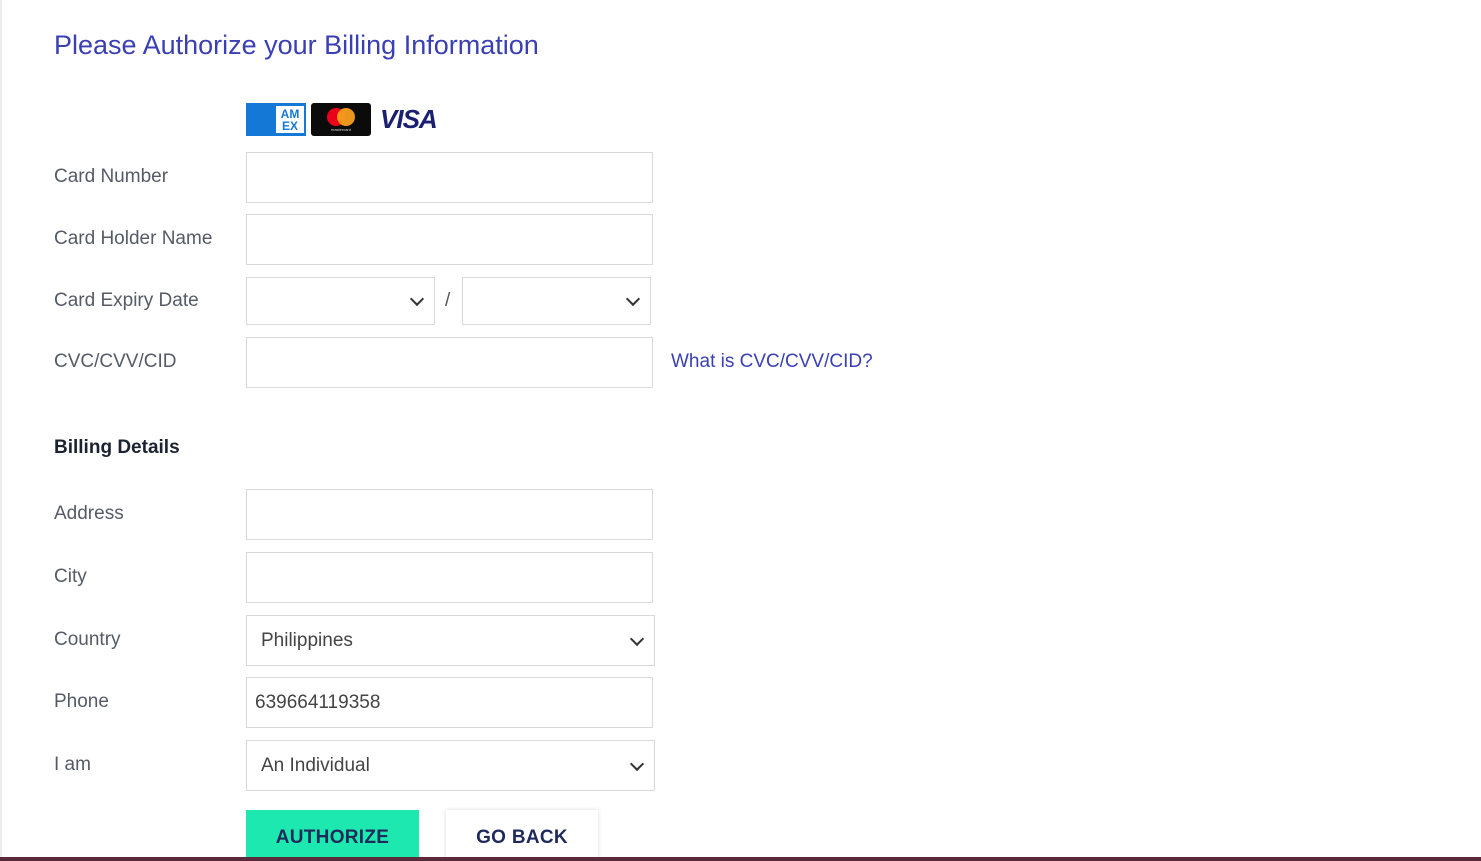  Describe the element at coordinates (70, 576) in the screenshot. I see `city-label: City` at that location.